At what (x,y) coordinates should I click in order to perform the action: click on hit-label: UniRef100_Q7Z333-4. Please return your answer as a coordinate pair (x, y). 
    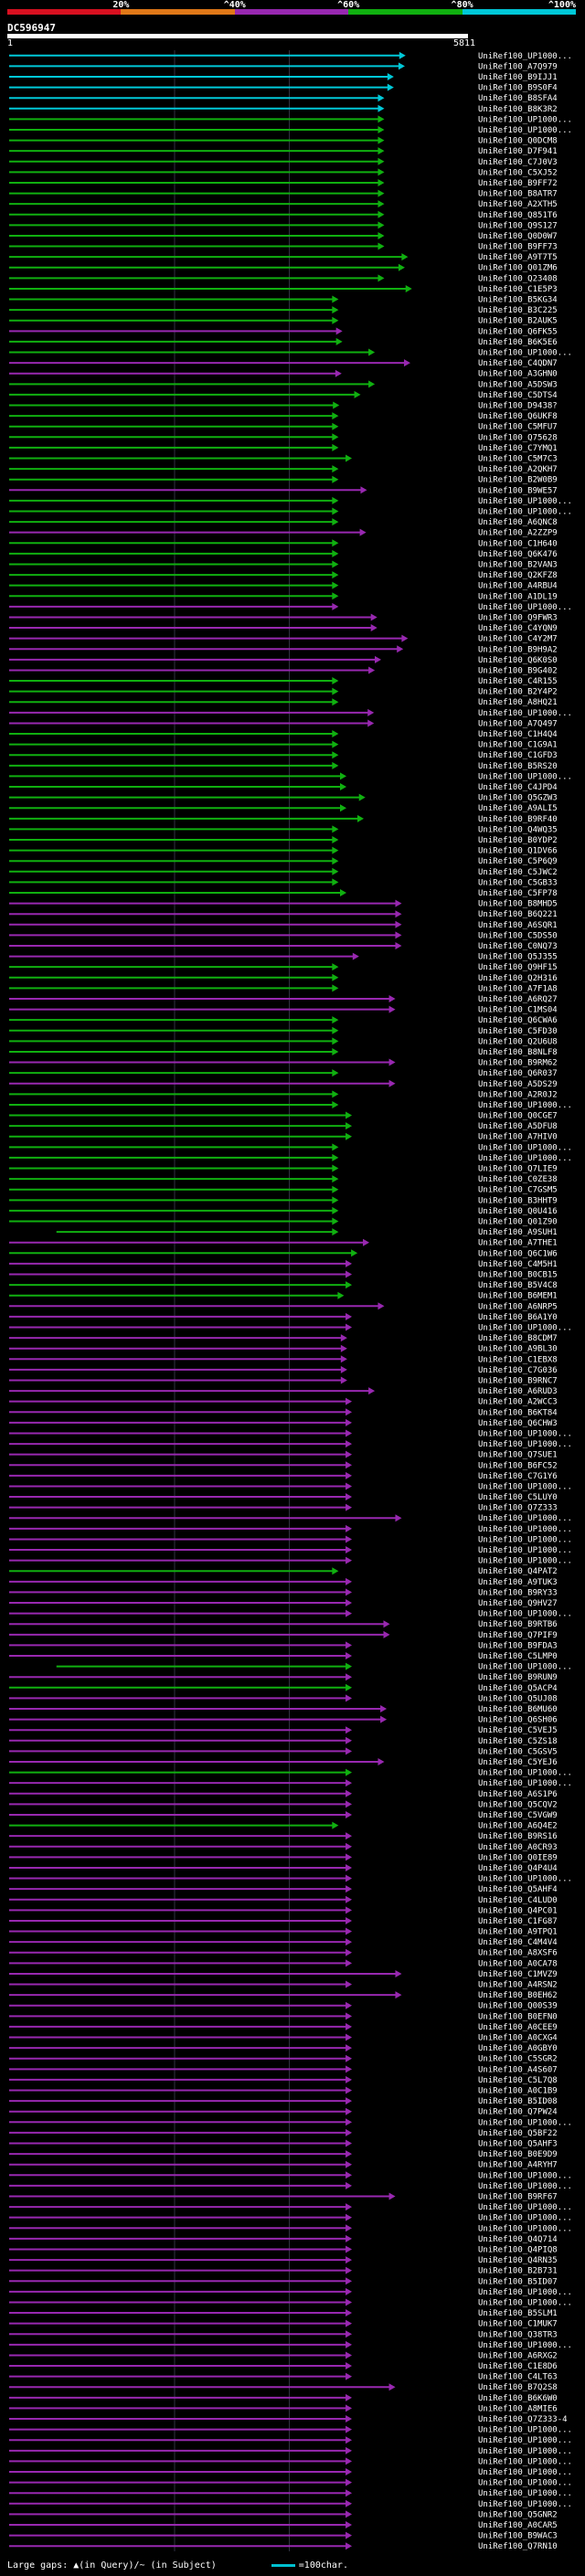
    Looking at the image, I should click on (523, 2419).